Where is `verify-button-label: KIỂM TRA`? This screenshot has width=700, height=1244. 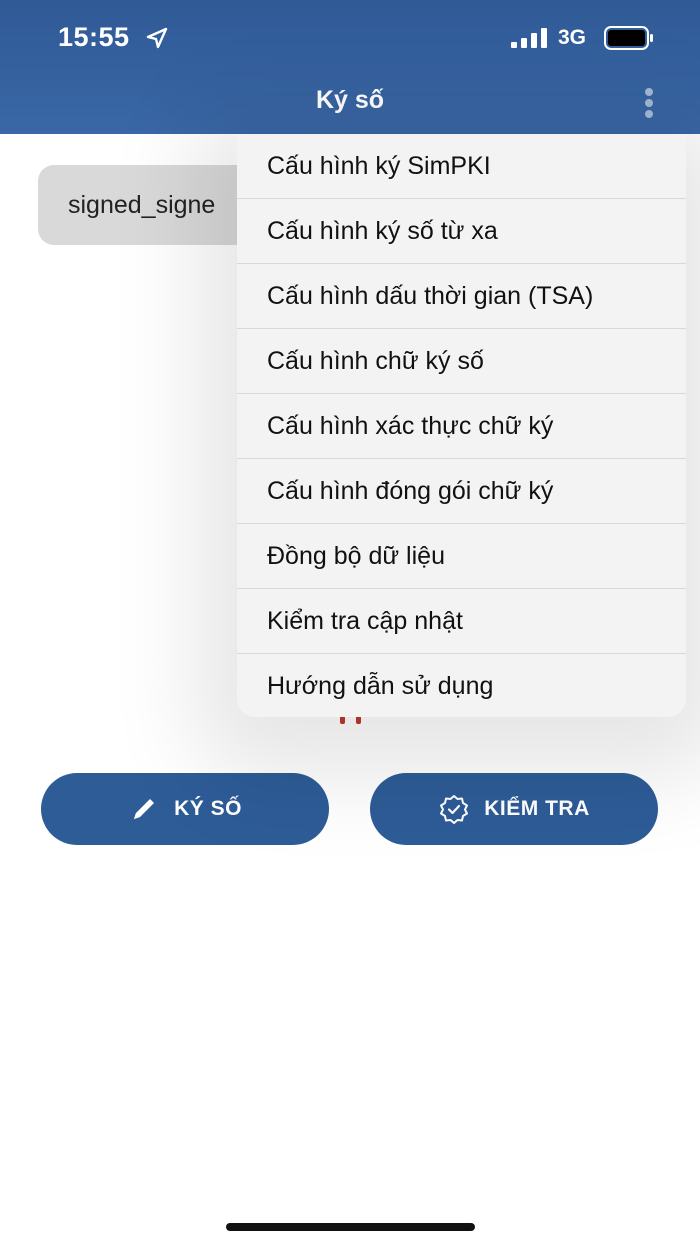 verify-button-label: KIỂM TRA is located at coordinates (537, 808).